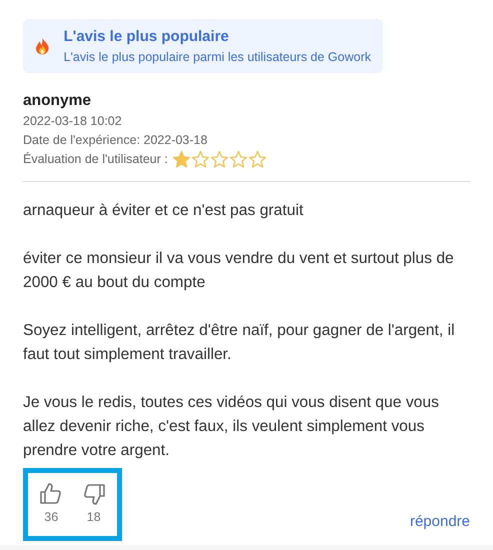  I want to click on review-paragraph: arnaqueur à éviter et ce n'est pas gratuit, so click(163, 211).